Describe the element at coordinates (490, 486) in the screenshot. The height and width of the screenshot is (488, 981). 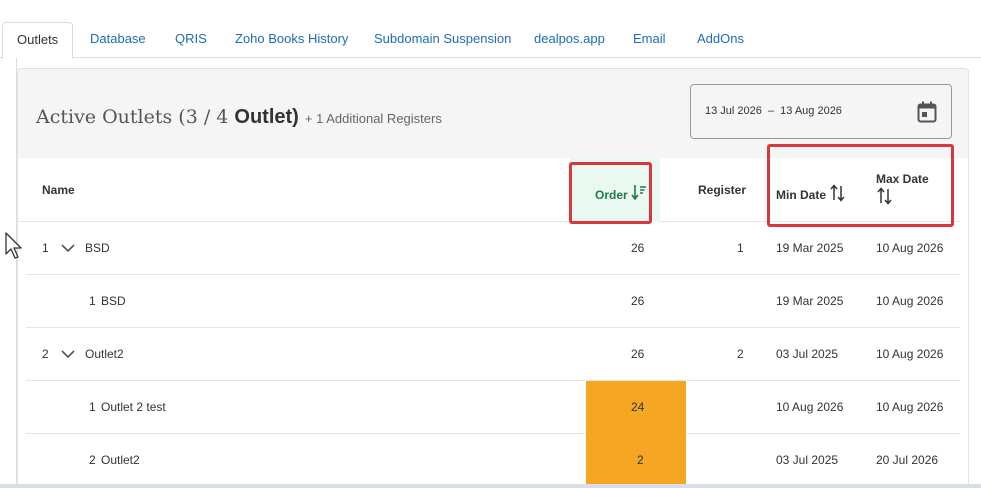
I see `bottom-strip` at that location.